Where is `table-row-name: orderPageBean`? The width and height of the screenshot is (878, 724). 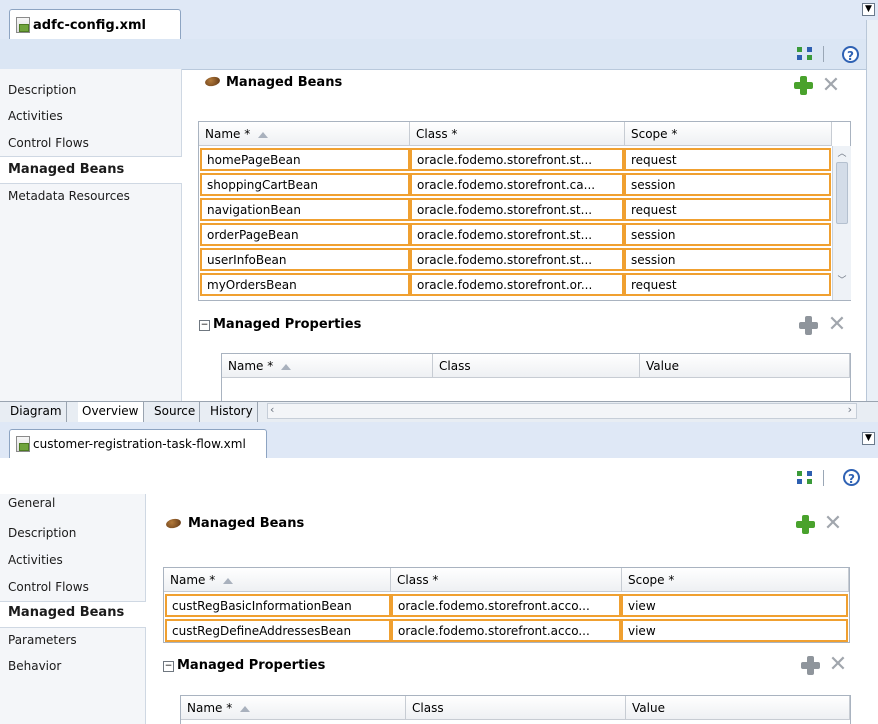 table-row-name: orderPageBean is located at coordinates (305, 234).